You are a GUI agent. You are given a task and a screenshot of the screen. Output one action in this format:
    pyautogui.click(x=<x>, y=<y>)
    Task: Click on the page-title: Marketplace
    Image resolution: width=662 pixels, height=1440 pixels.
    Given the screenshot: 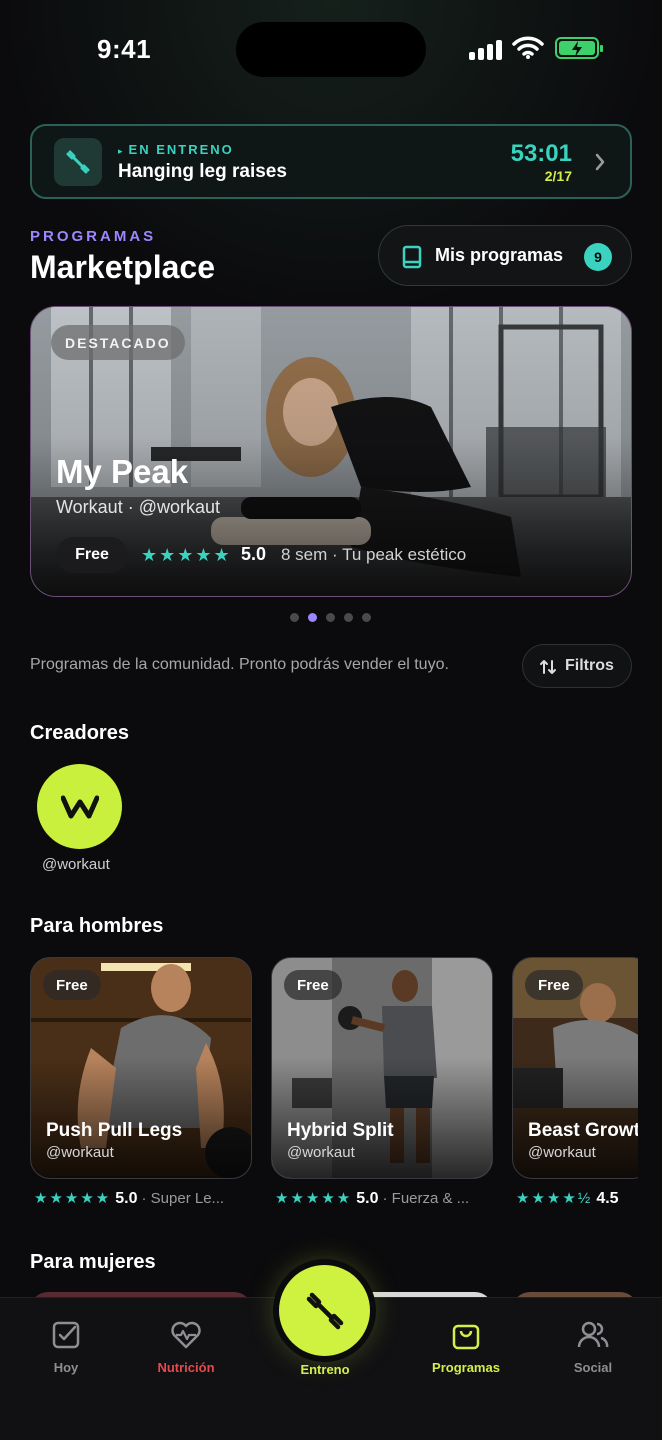 What is the action you would take?
    pyautogui.click(x=122, y=267)
    